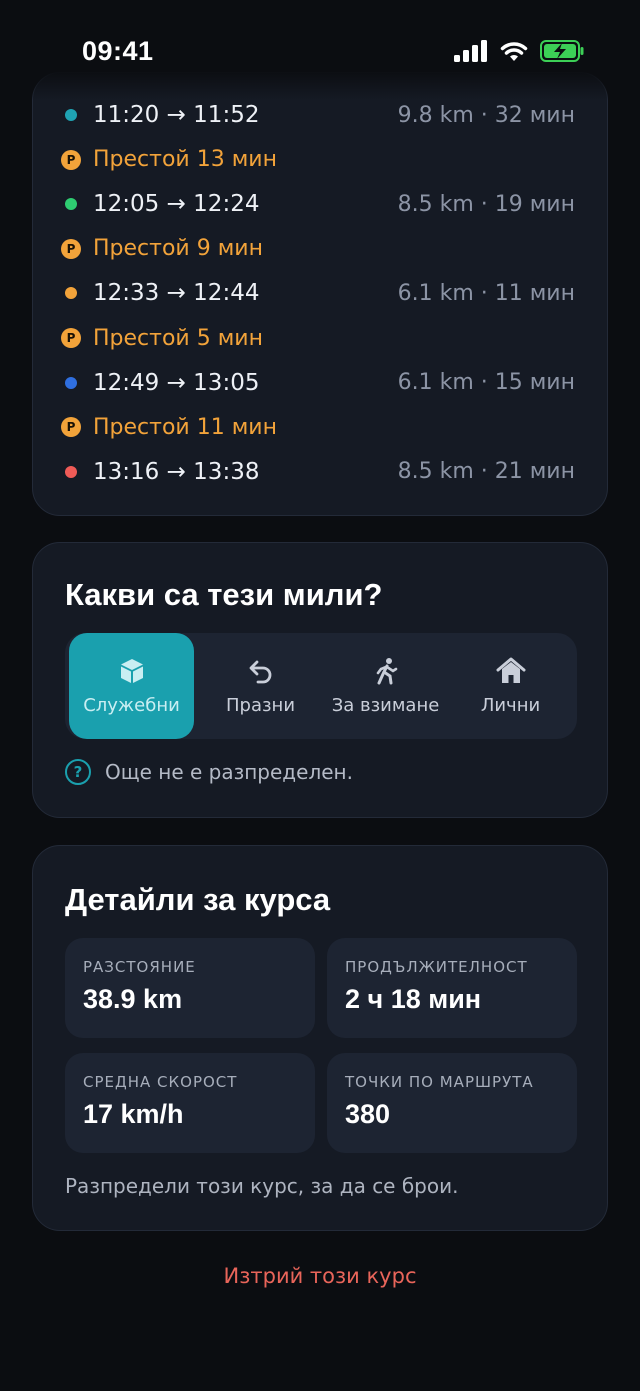 The image size is (640, 1391). What do you see at coordinates (78, 772) in the screenshot?
I see `question-icon: ?` at bounding box center [78, 772].